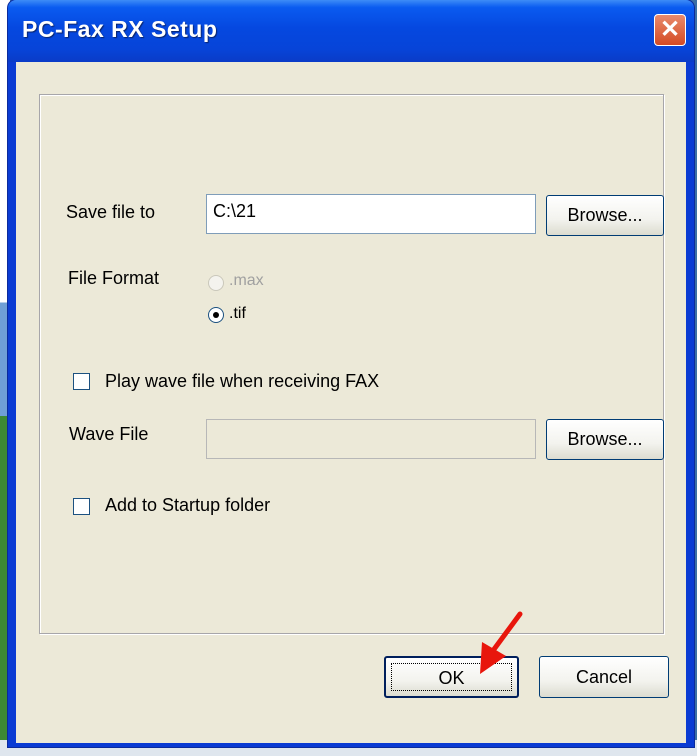 This screenshot has height=756, width=697. What do you see at coordinates (120, 29) in the screenshot?
I see `dialog-title: PC-Fax RX Setup` at bounding box center [120, 29].